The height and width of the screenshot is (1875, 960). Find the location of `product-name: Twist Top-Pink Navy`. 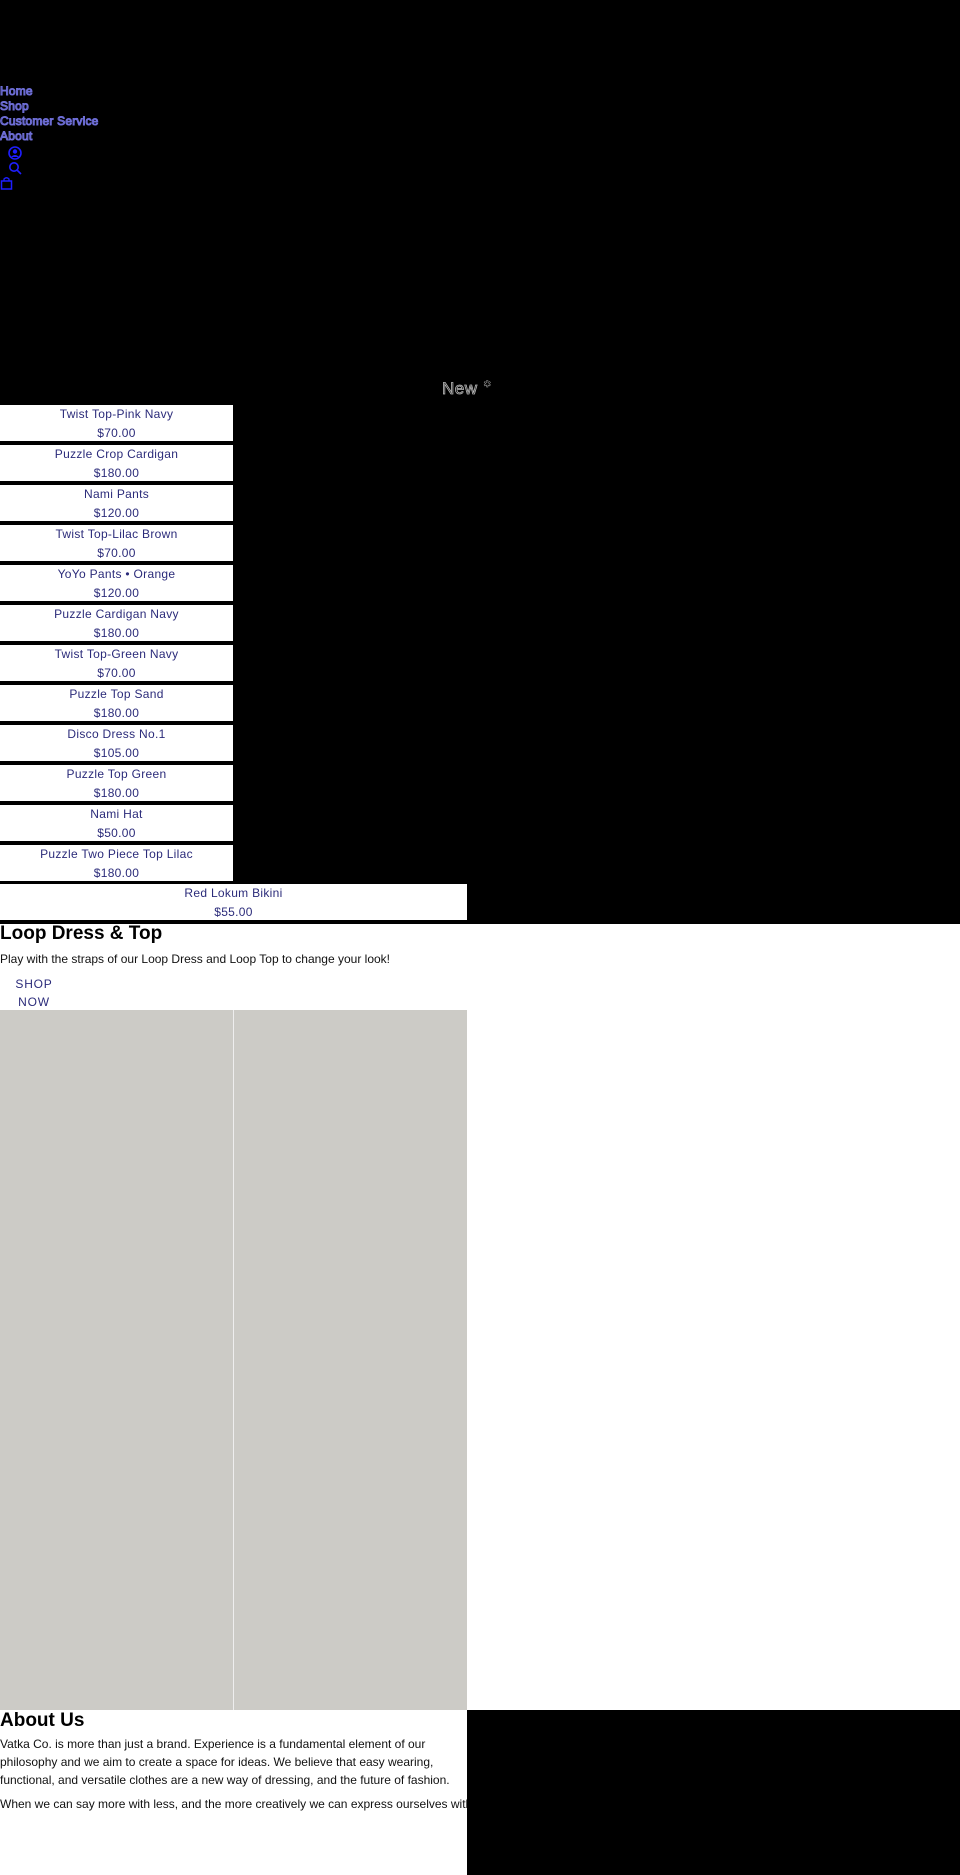

product-name: Twist Top-Pink Navy is located at coordinates (116, 414).